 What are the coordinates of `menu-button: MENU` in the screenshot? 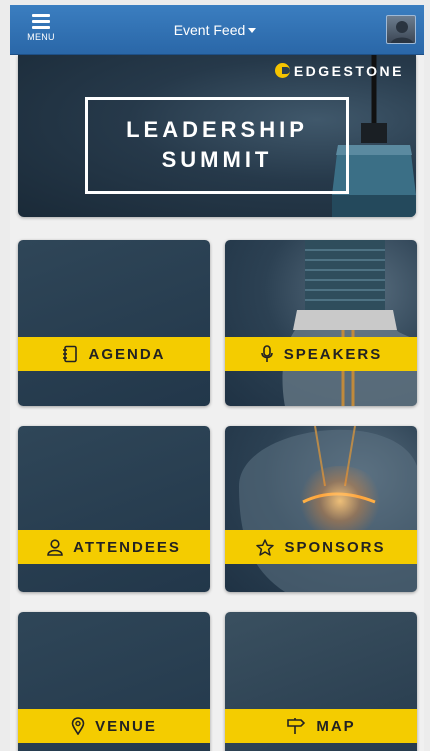 It's located at (41, 32).